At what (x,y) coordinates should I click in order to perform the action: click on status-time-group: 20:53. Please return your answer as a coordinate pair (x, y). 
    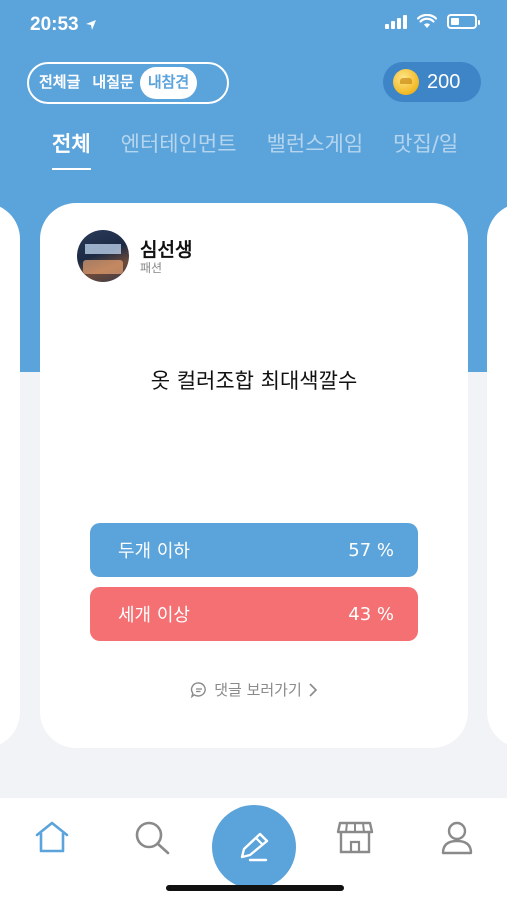
    Looking at the image, I should click on (63, 25).